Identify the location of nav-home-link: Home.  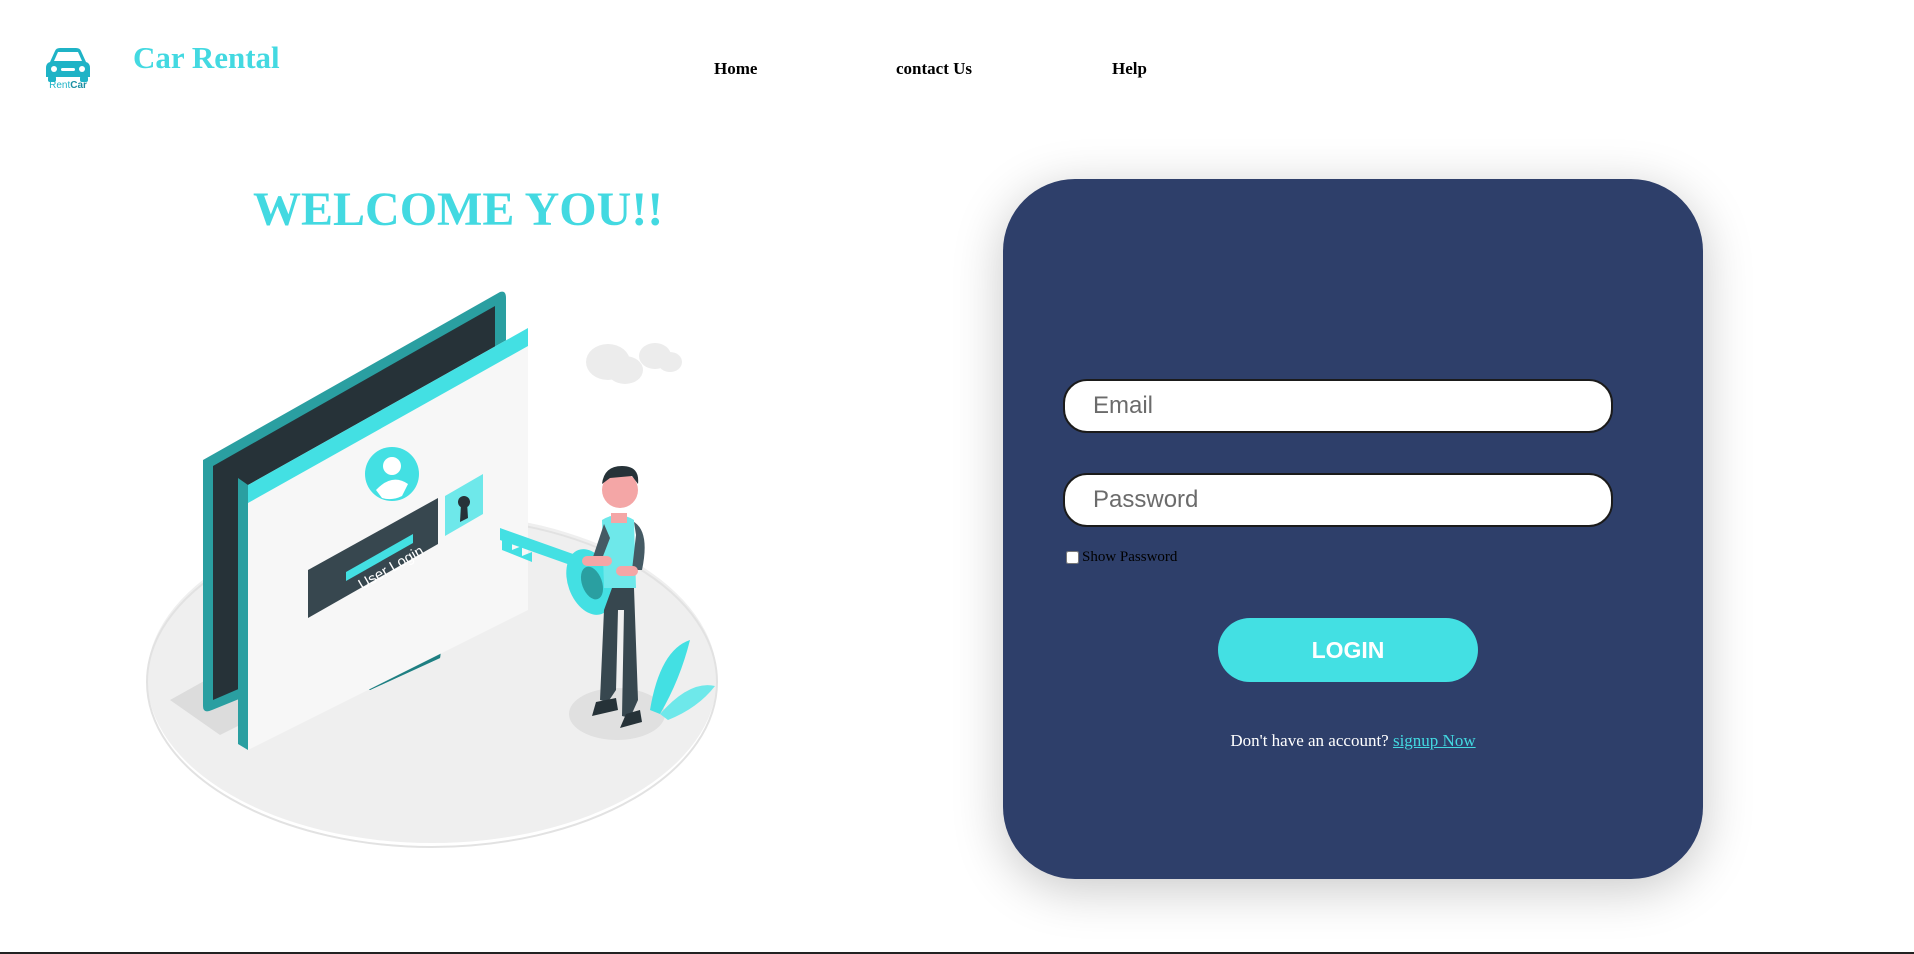
(735, 69).